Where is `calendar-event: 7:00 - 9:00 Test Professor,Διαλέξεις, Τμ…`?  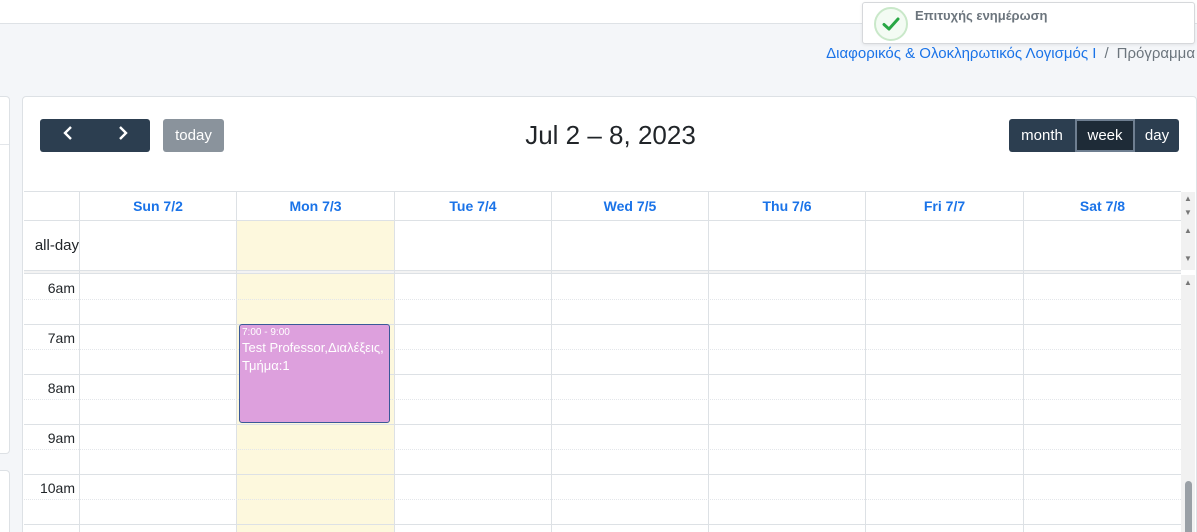 calendar-event: 7:00 - 9:00 Test Professor,Διαλέξεις, Τμ… is located at coordinates (314, 373).